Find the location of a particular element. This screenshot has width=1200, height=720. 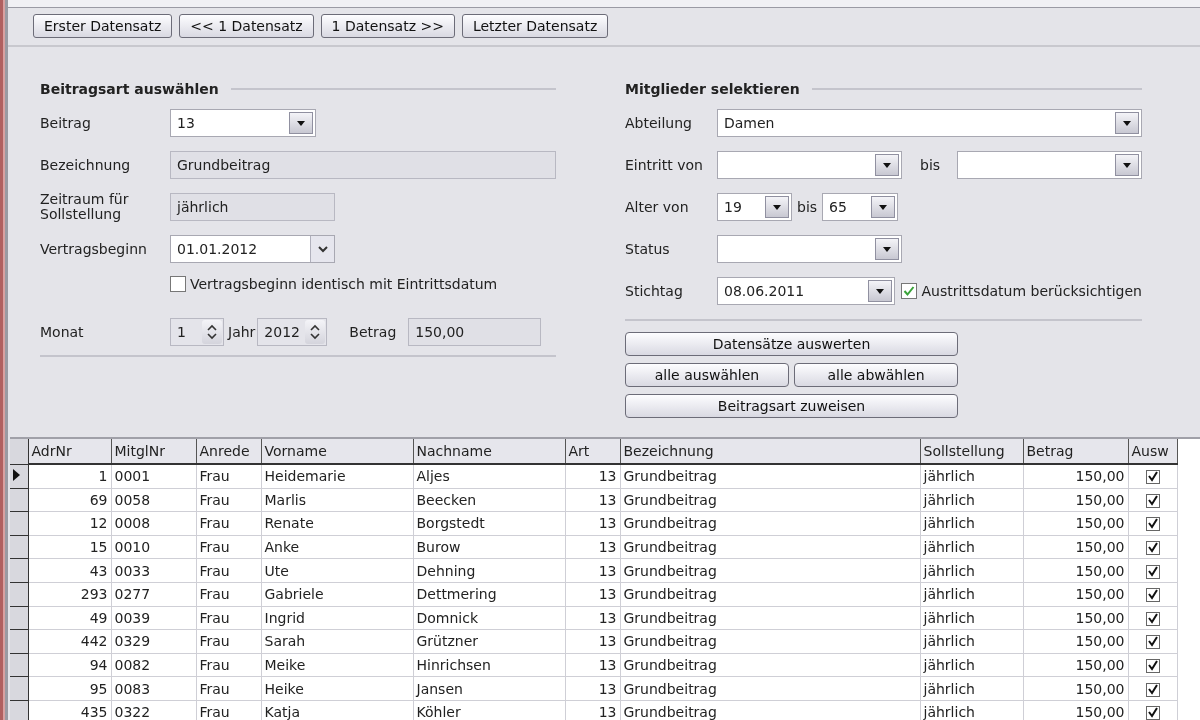

column-header: MitglNr is located at coordinates (153, 451).